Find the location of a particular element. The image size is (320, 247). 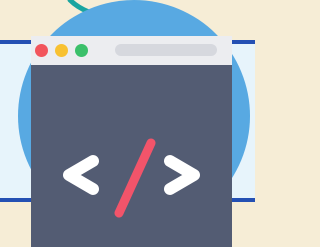

right-angle-bracket is located at coordinates (182, 175).